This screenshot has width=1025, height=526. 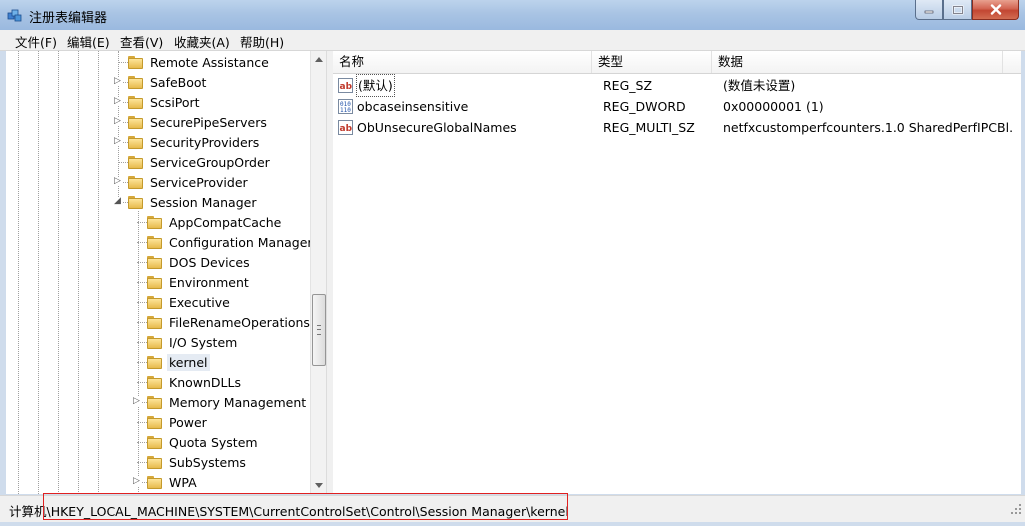 What do you see at coordinates (165, 102) in the screenshot?
I see `tree-item: ScsiPort` at bounding box center [165, 102].